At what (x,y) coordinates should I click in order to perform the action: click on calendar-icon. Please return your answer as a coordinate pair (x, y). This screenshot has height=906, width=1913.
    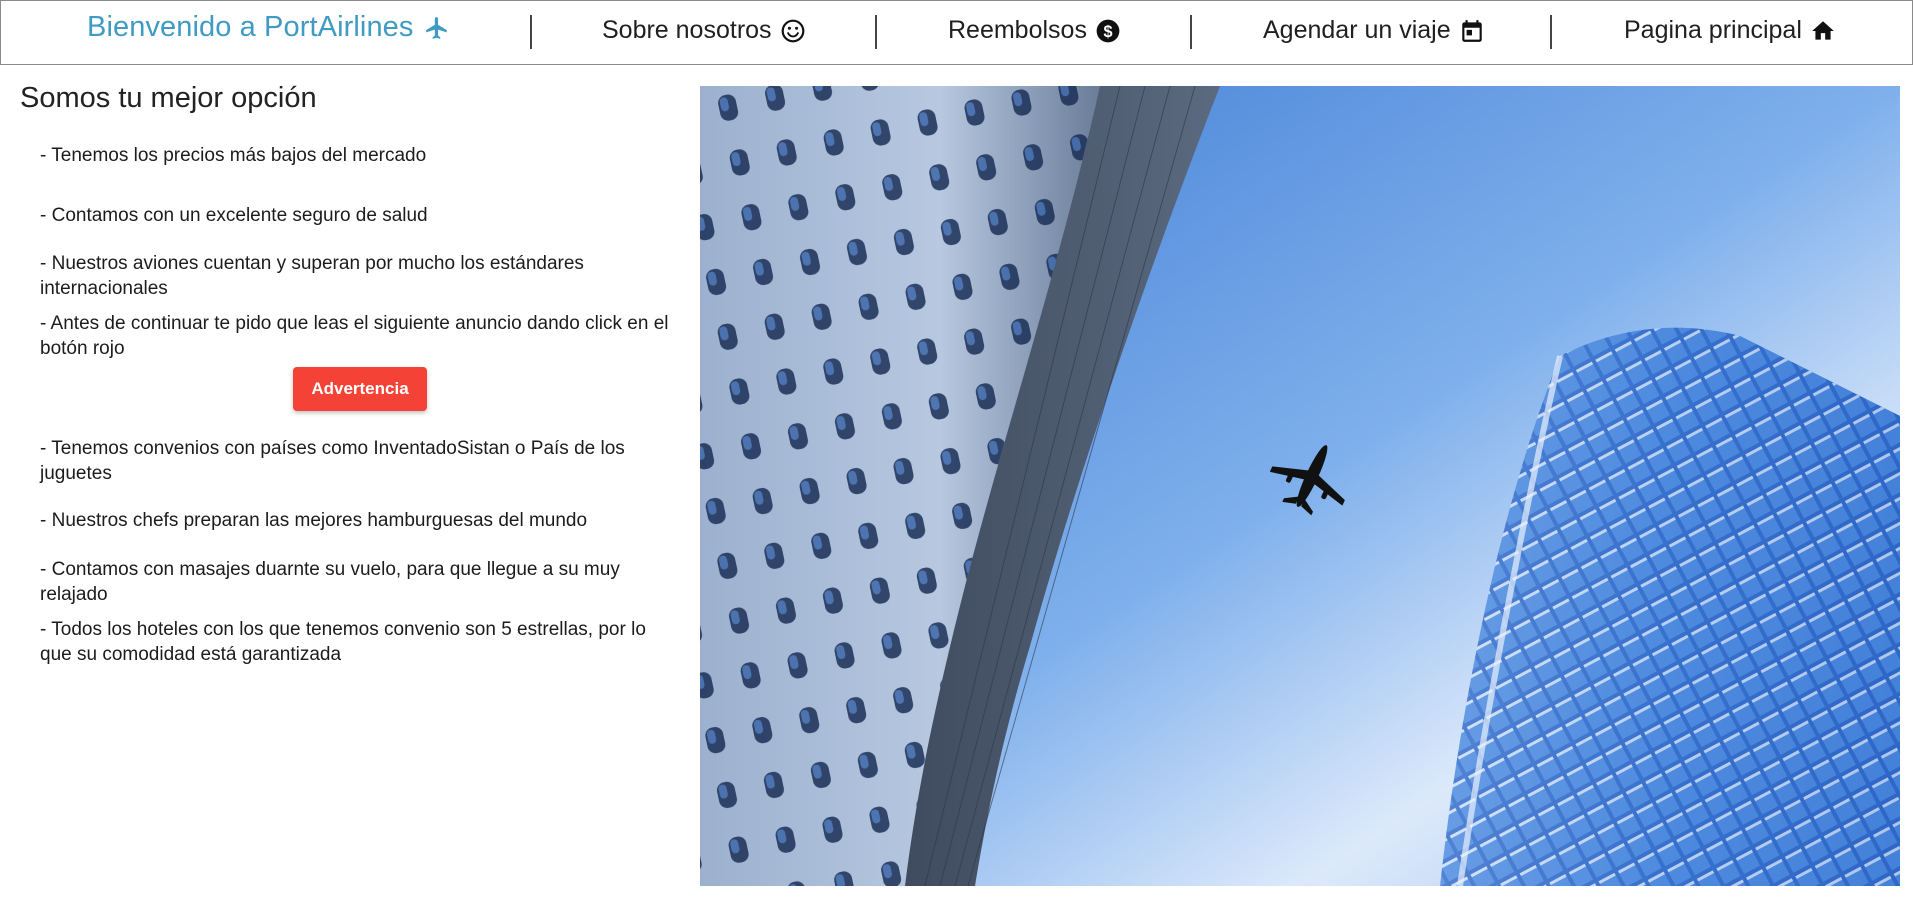
    Looking at the image, I should click on (1472, 31).